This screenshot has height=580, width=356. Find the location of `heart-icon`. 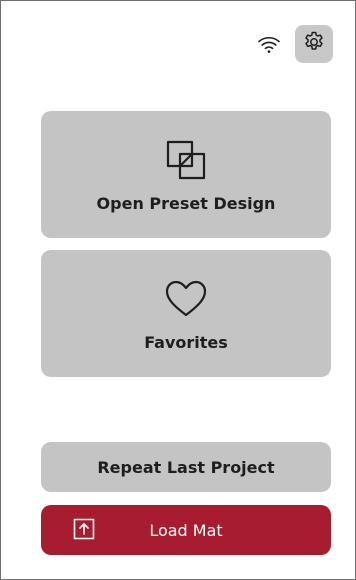

heart-icon is located at coordinates (186, 299).